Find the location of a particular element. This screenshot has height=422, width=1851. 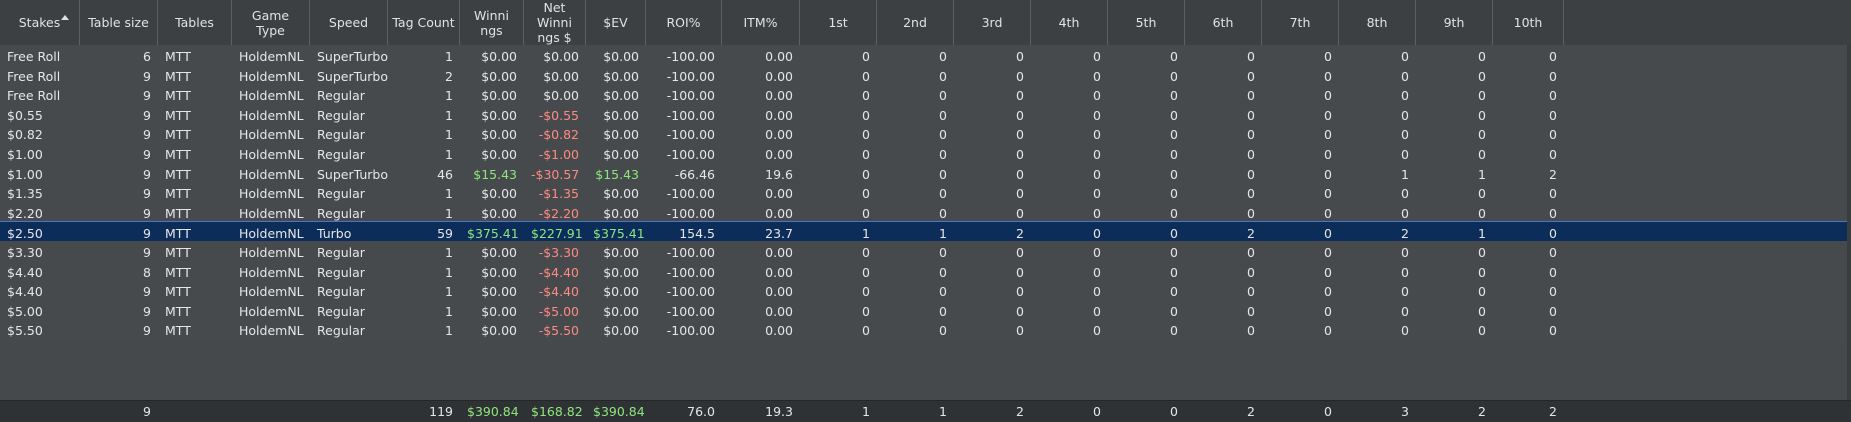

column-header-p2: 2nd is located at coordinates (915, 22).